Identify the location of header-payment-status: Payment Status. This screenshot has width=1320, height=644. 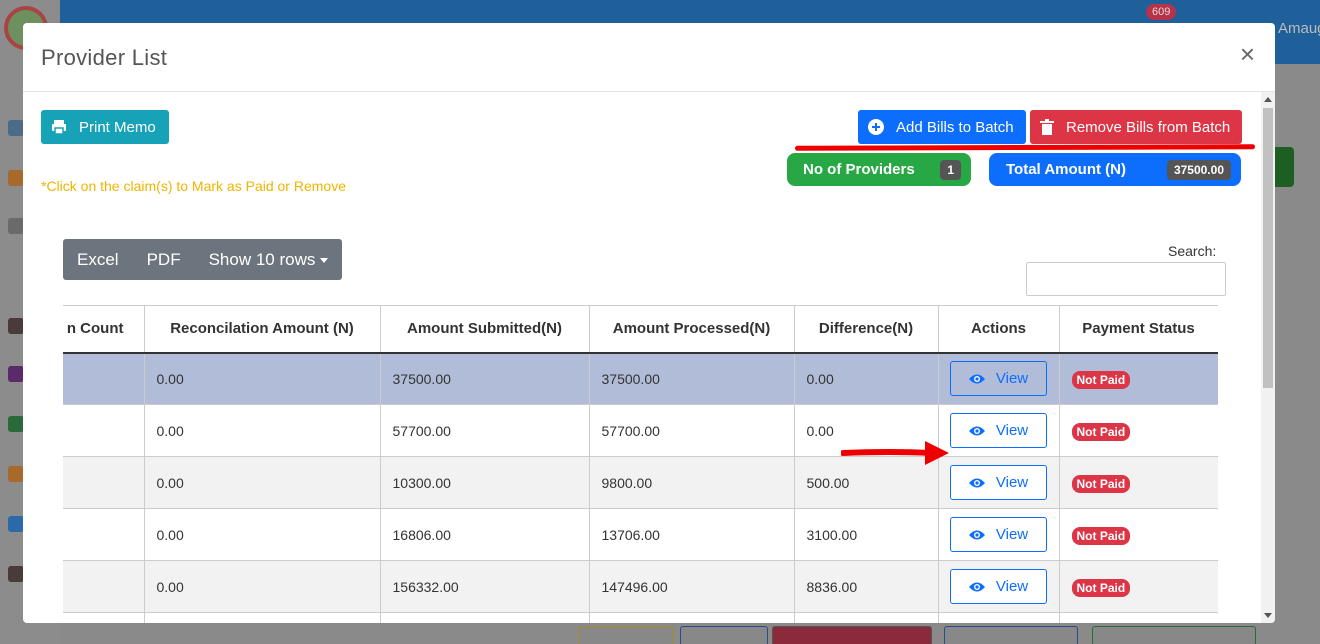
(1138, 329).